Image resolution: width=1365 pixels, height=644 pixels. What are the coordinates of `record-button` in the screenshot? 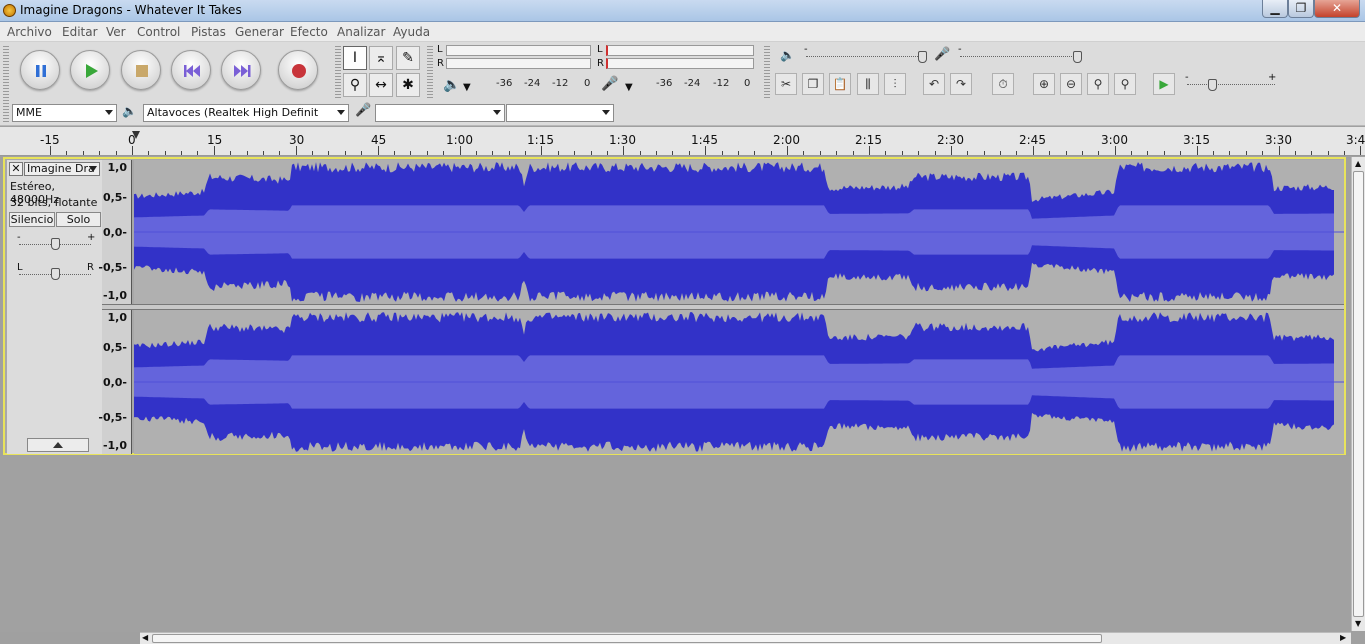 It's located at (298, 70).